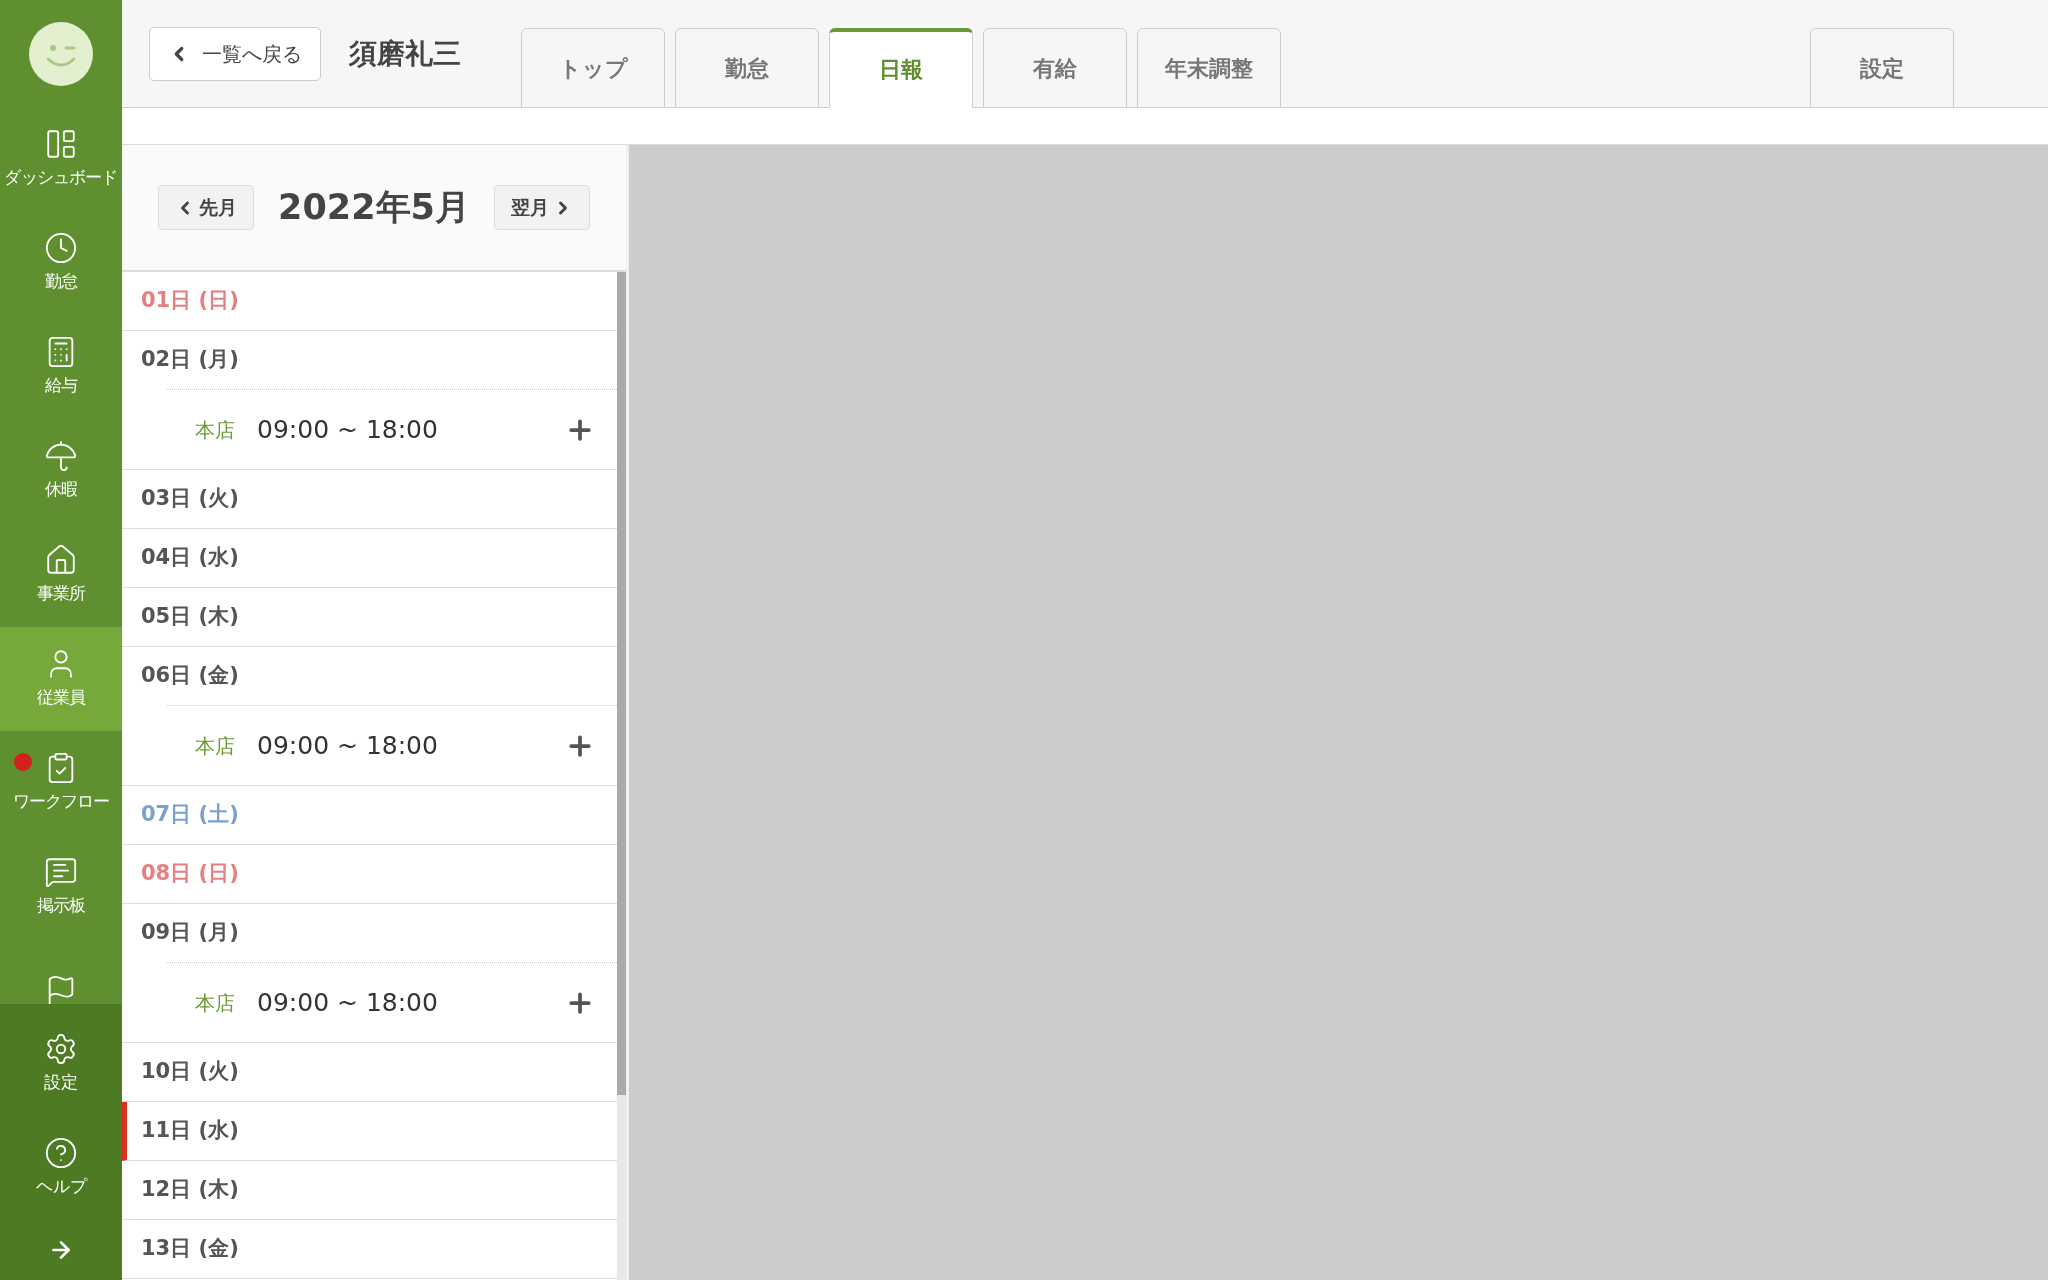 The width and height of the screenshot is (2048, 1280). What do you see at coordinates (61, 456) in the screenshot?
I see `umbrella-icon` at bounding box center [61, 456].